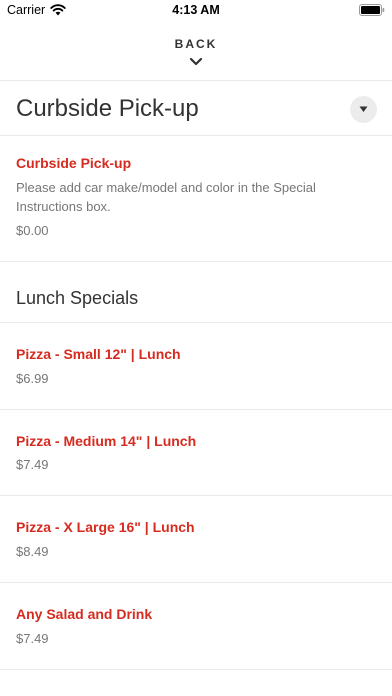 This screenshot has width=392, height=696. I want to click on menu-item: Pizza - Small 12" | Lunch $6.99, so click(196, 366).